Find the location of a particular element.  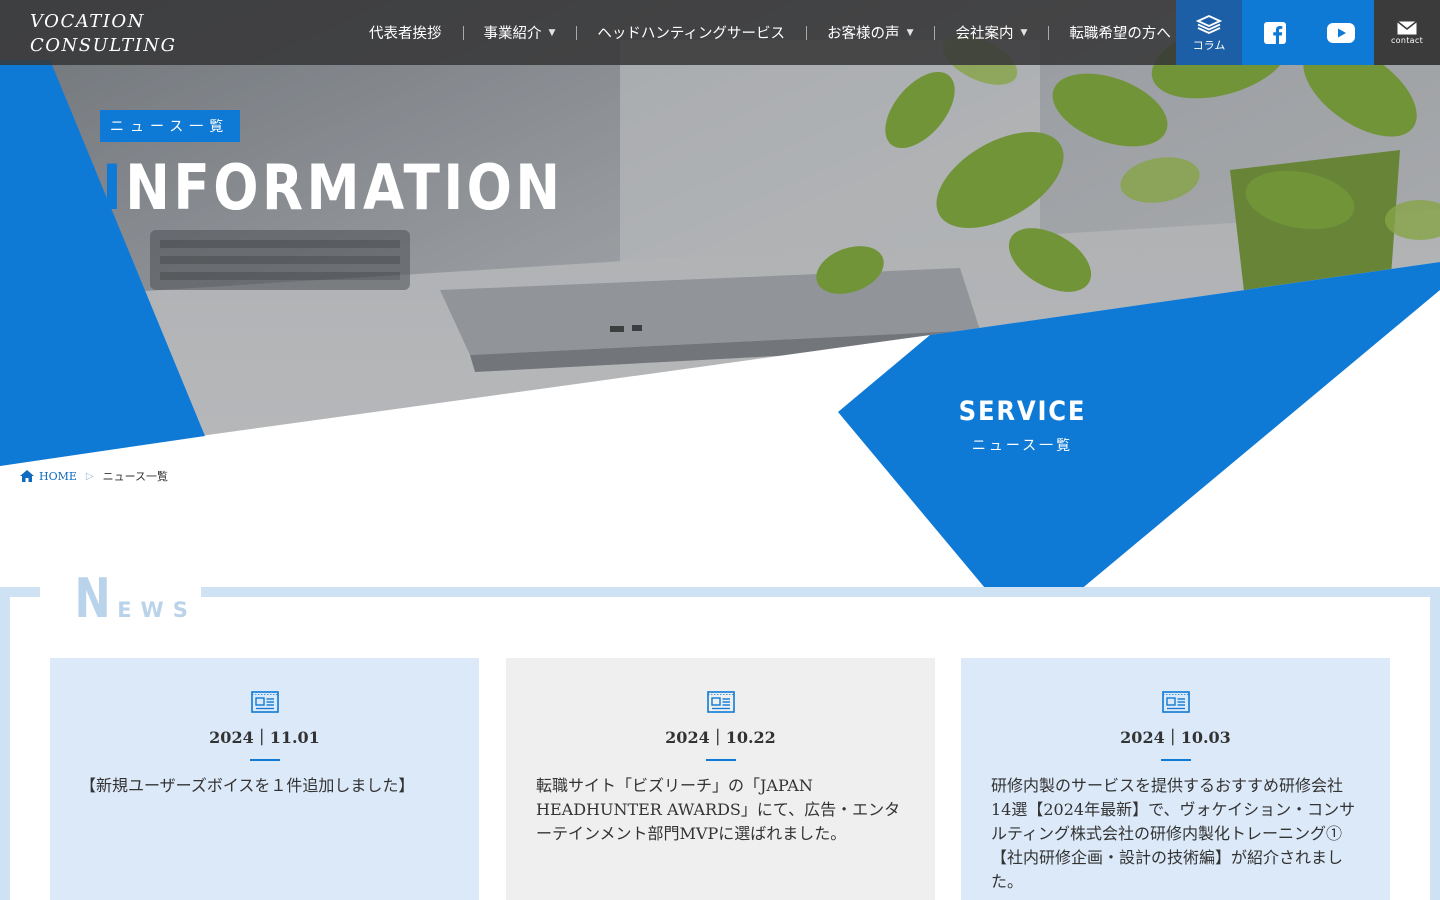

nav-item-headhunting: ヘッドハンティングサービス is located at coordinates (691, 32).